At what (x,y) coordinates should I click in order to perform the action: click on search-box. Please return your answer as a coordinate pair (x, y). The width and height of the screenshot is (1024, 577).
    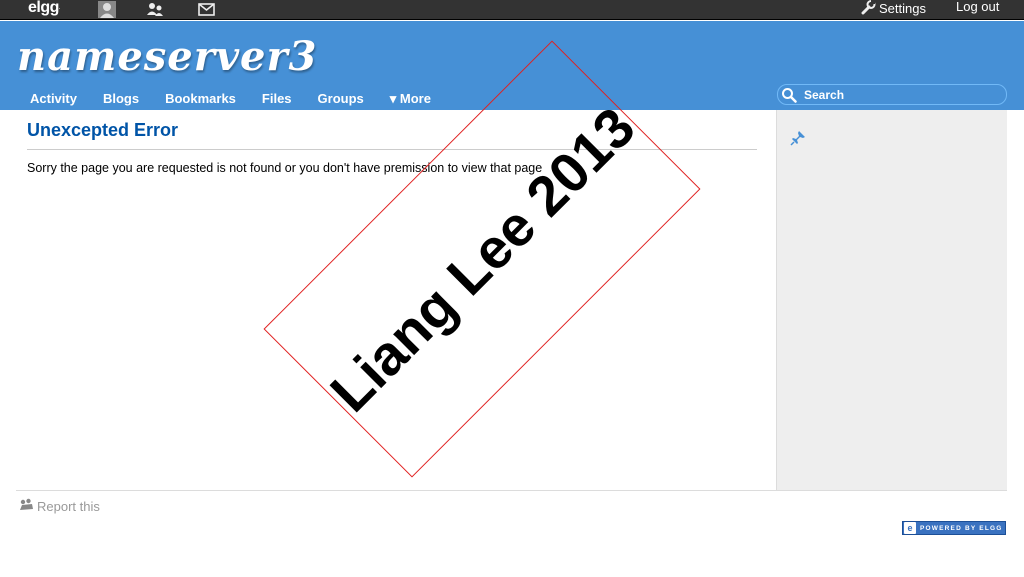
    Looking at the image, I should click on (892, 94).